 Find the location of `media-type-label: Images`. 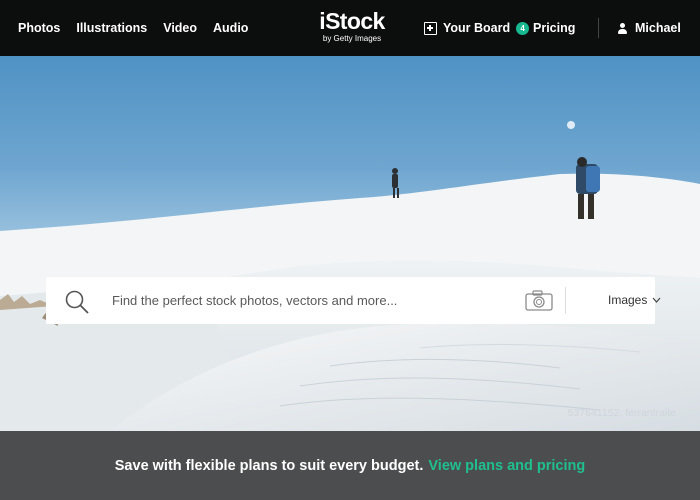

media-type-label: Images is located at coordinates (628, 300).